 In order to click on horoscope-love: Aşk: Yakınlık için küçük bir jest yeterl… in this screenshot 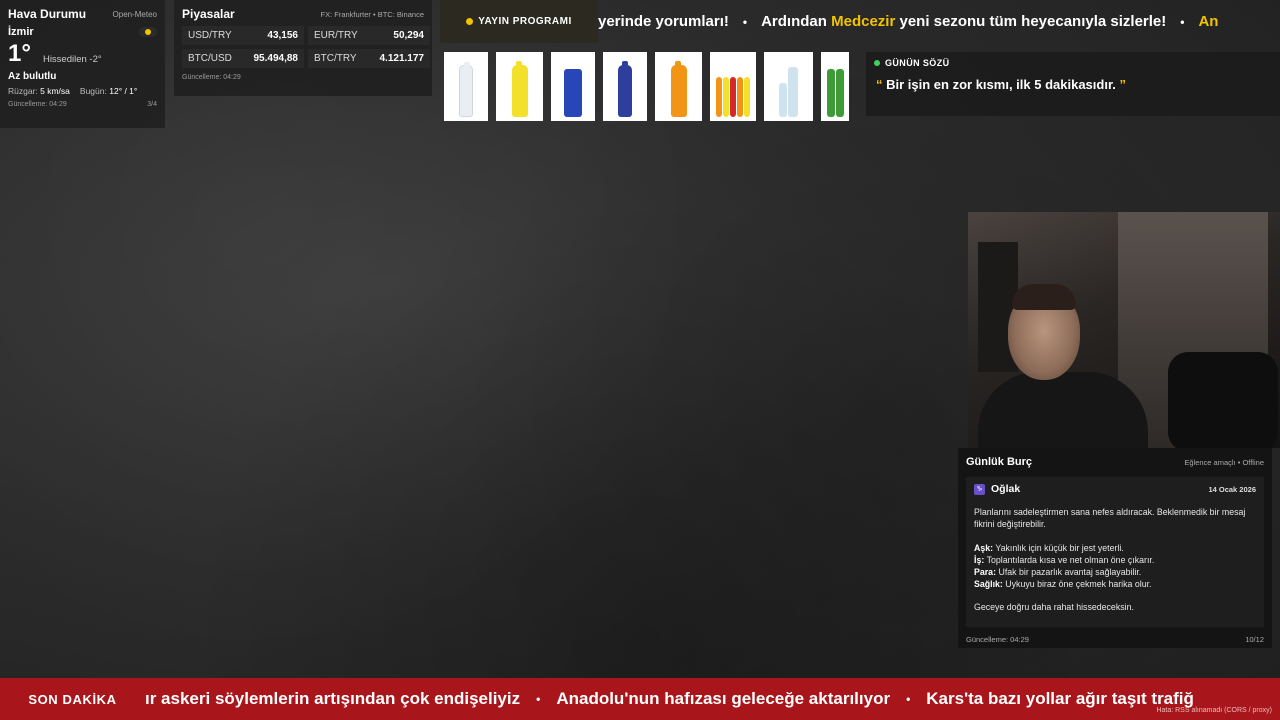, I will do `click(1115, 548)`.